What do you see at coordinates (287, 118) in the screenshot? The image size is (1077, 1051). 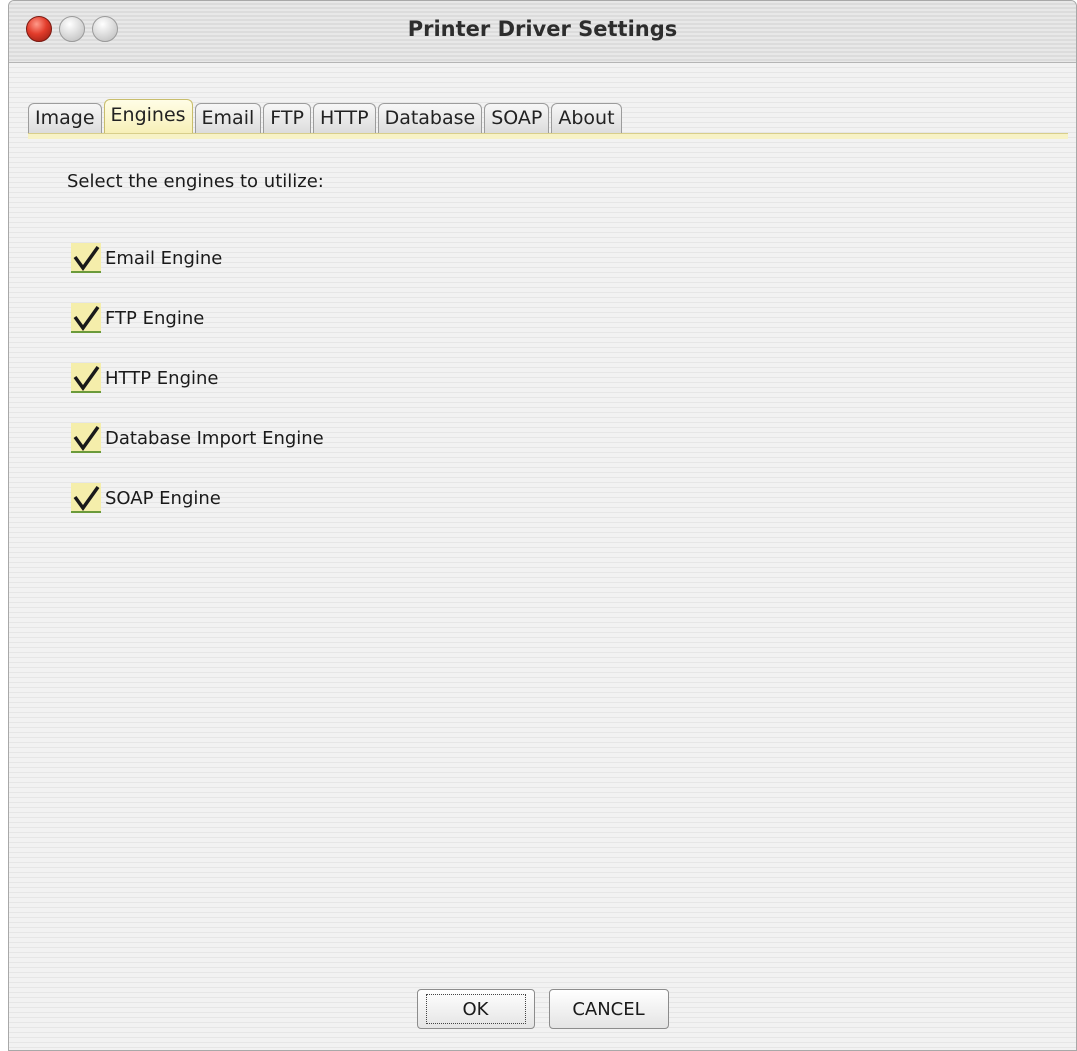 I see `tab-ftp: FTP` at bounding box center [287, 118].